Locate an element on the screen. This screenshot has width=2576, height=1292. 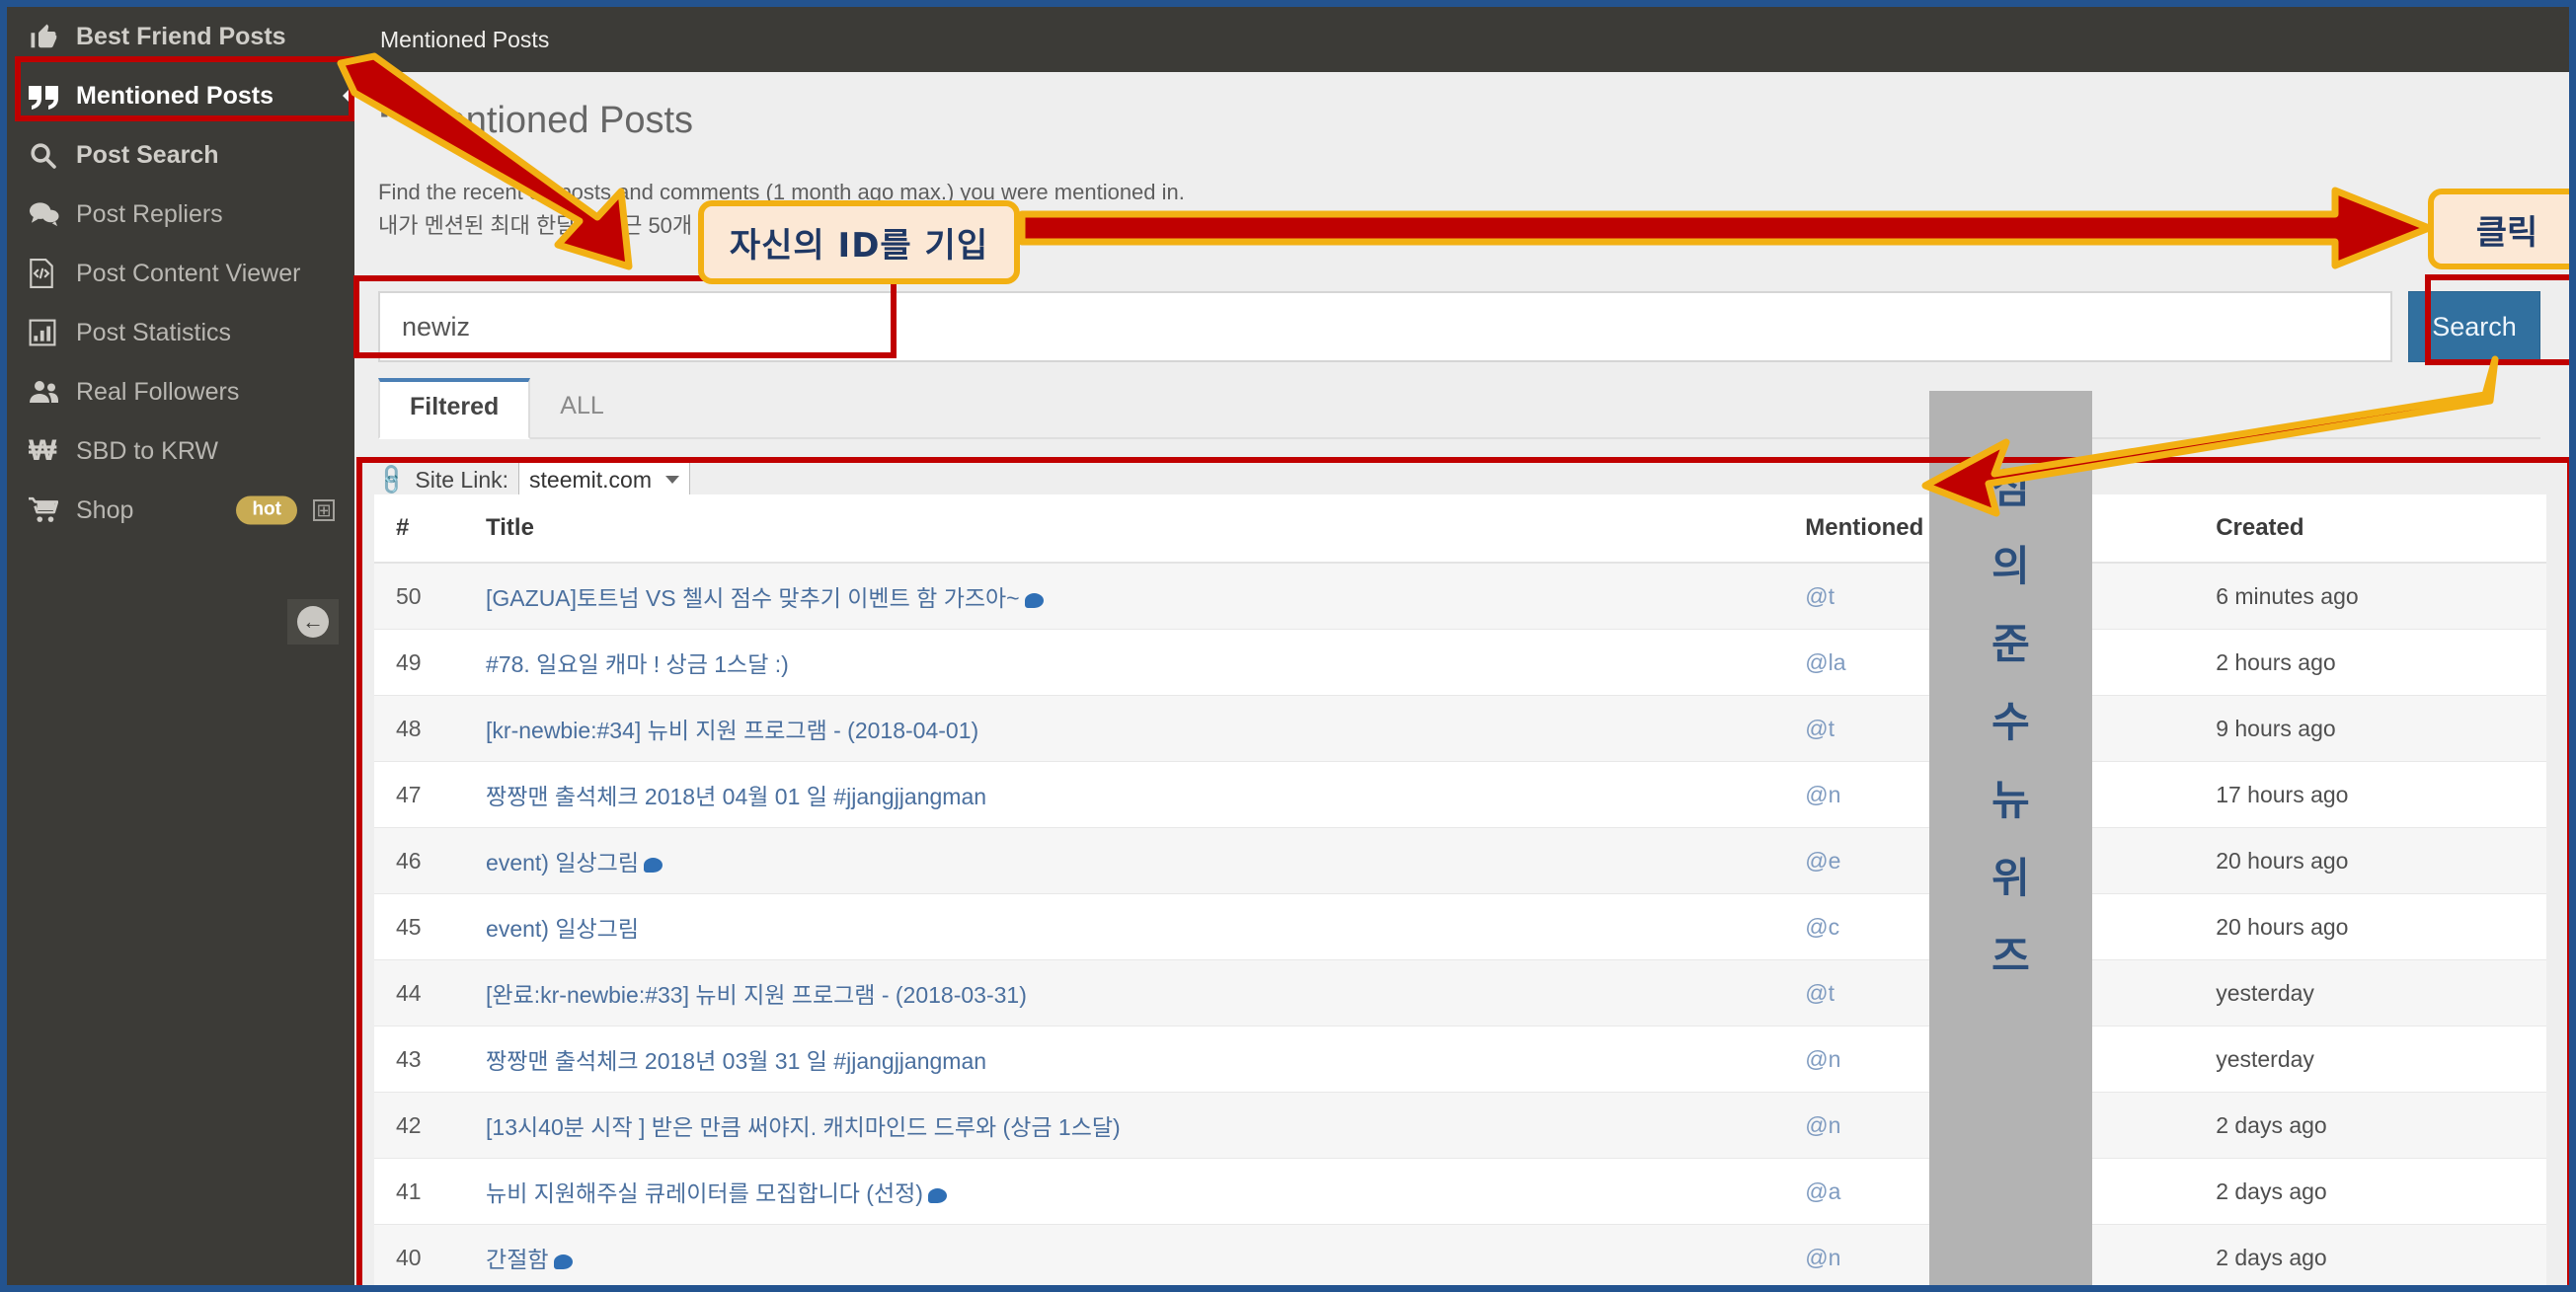
sidebar-item-label: Post Content Viewer is located at coordinates (188, 273).